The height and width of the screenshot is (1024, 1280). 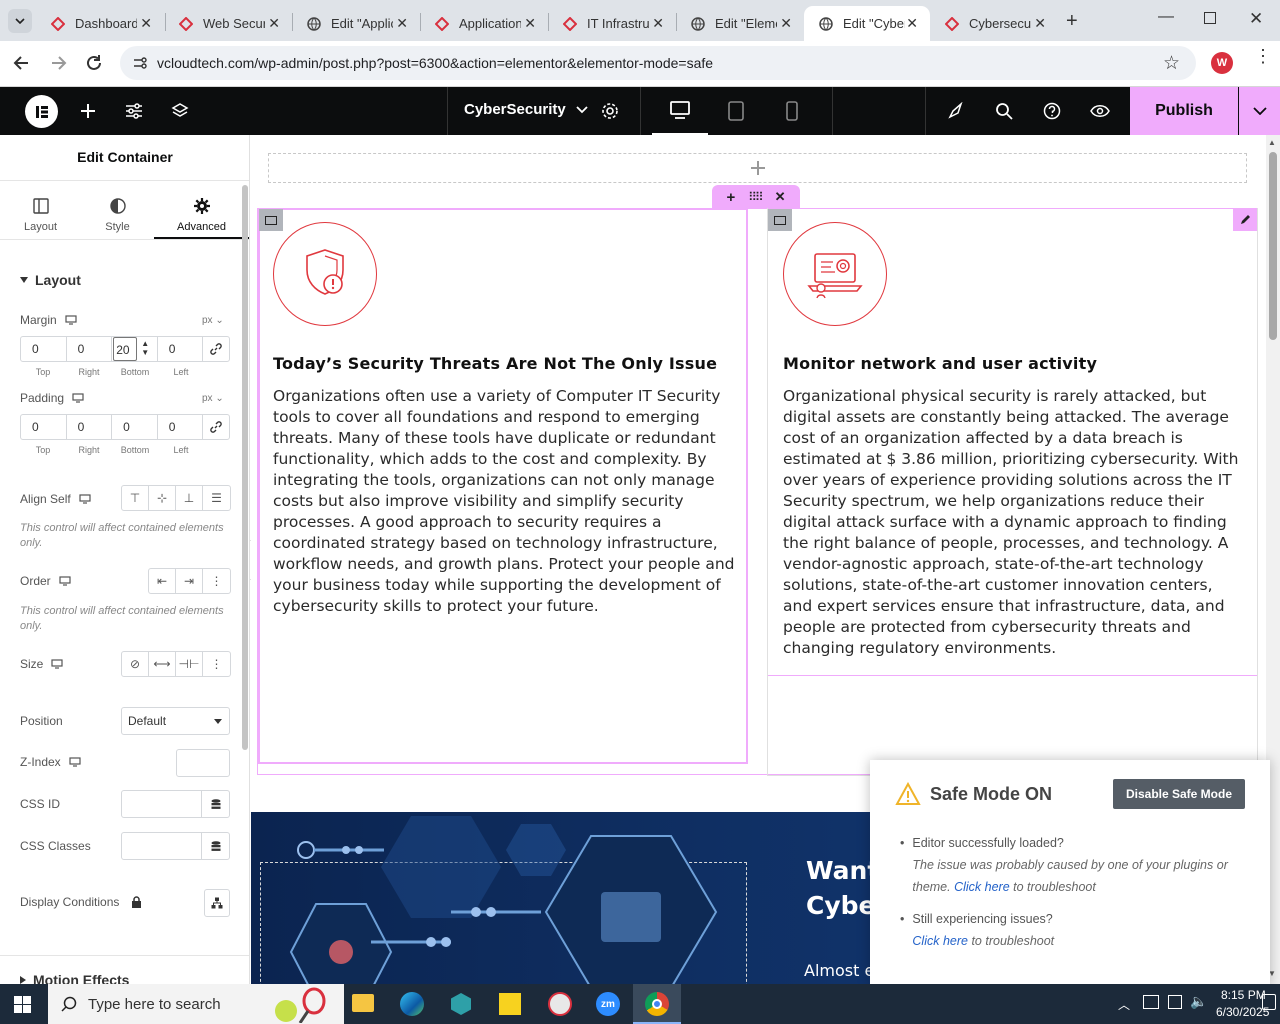 What do you see at coordinates (135, 664) in the screenshot?
I see `size-none-icon: ⊘` at bounding box center [135, 664].